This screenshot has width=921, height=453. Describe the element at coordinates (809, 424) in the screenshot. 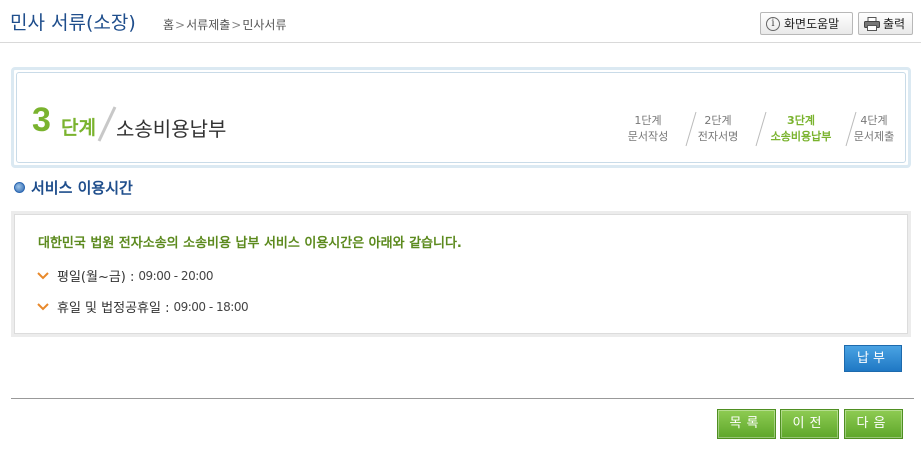

I see `previous-button: 이전` at that location.